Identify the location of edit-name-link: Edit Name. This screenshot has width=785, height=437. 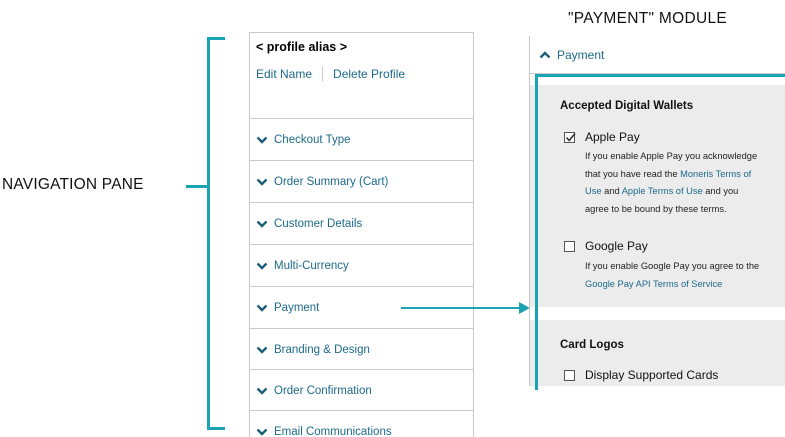
(284, 74).